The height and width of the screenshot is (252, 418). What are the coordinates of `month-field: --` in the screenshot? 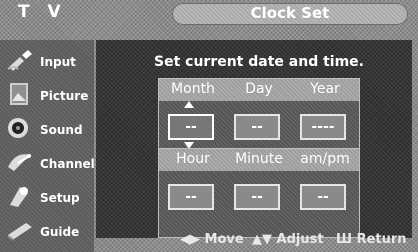 It's located at (191, 127).